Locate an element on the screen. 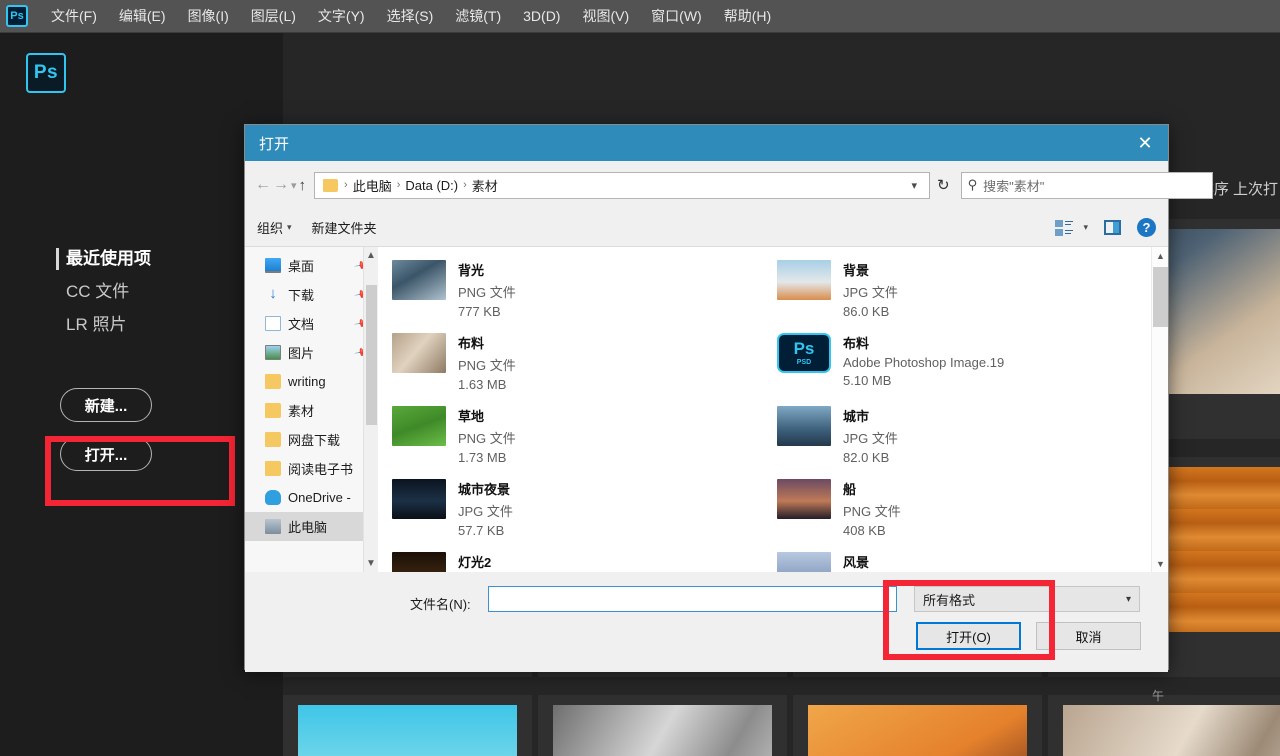 This screenshot has width=1280, height=756. preview-pane-icon is located at coordinates (1112, 227).